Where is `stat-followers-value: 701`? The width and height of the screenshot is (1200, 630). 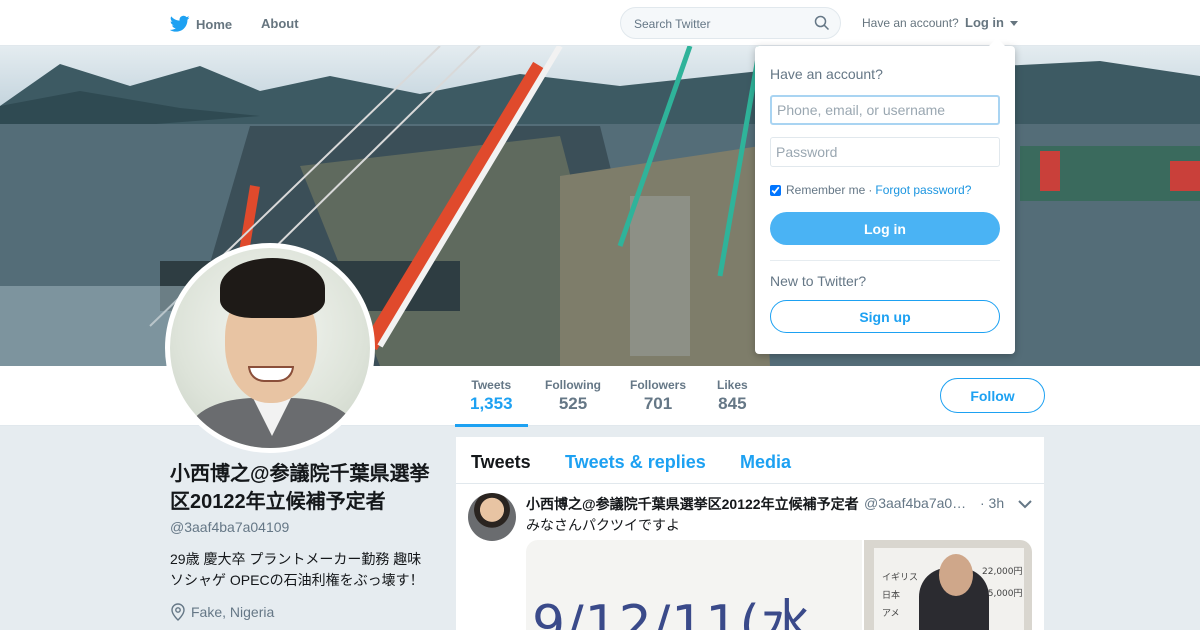
stat-followers-value: 701 is located at coordinates (658, 403).